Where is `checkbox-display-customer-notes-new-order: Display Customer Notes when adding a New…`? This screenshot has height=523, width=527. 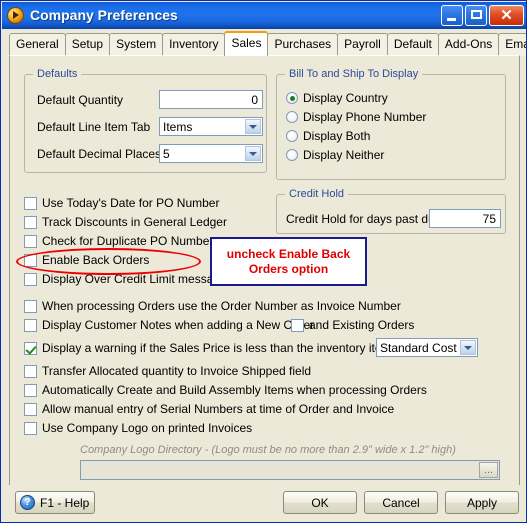 checkbox-display-customer-notes-new-order: Display Customer Notes when adding a New… is located at coordinates (169, 325).